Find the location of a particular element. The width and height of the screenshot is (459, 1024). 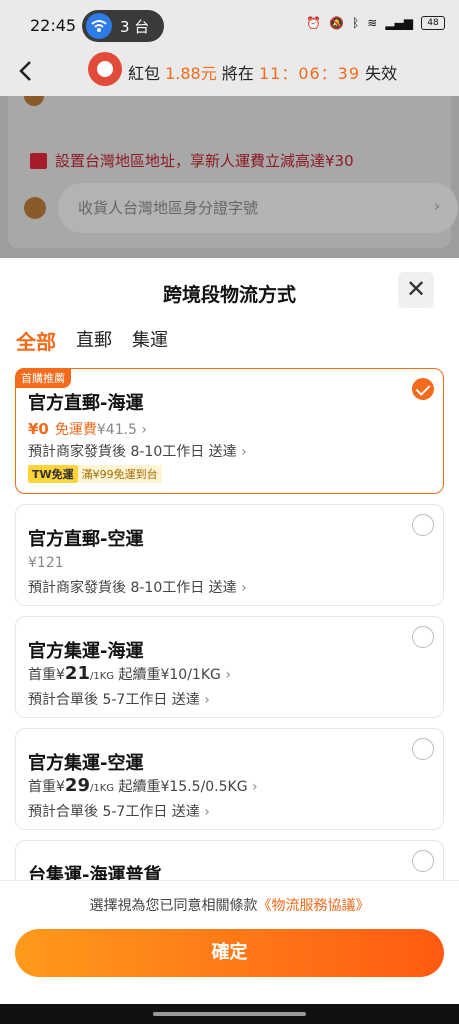

red-packet-timer-icon is located at coordinates (105, 69).